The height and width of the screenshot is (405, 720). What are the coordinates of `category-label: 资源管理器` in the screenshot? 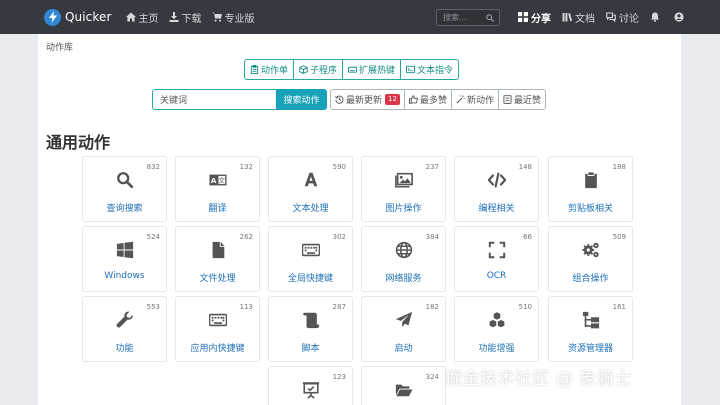 It's located at (590, 349).